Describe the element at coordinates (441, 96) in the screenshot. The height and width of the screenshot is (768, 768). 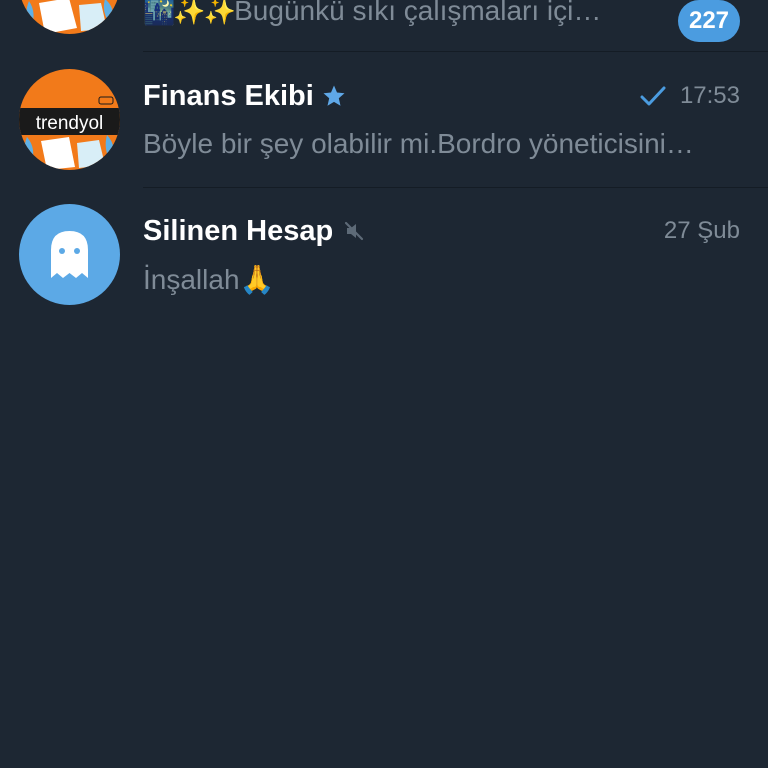
I see `chat-title-line: Finans Ekibi 17:53` at that location.